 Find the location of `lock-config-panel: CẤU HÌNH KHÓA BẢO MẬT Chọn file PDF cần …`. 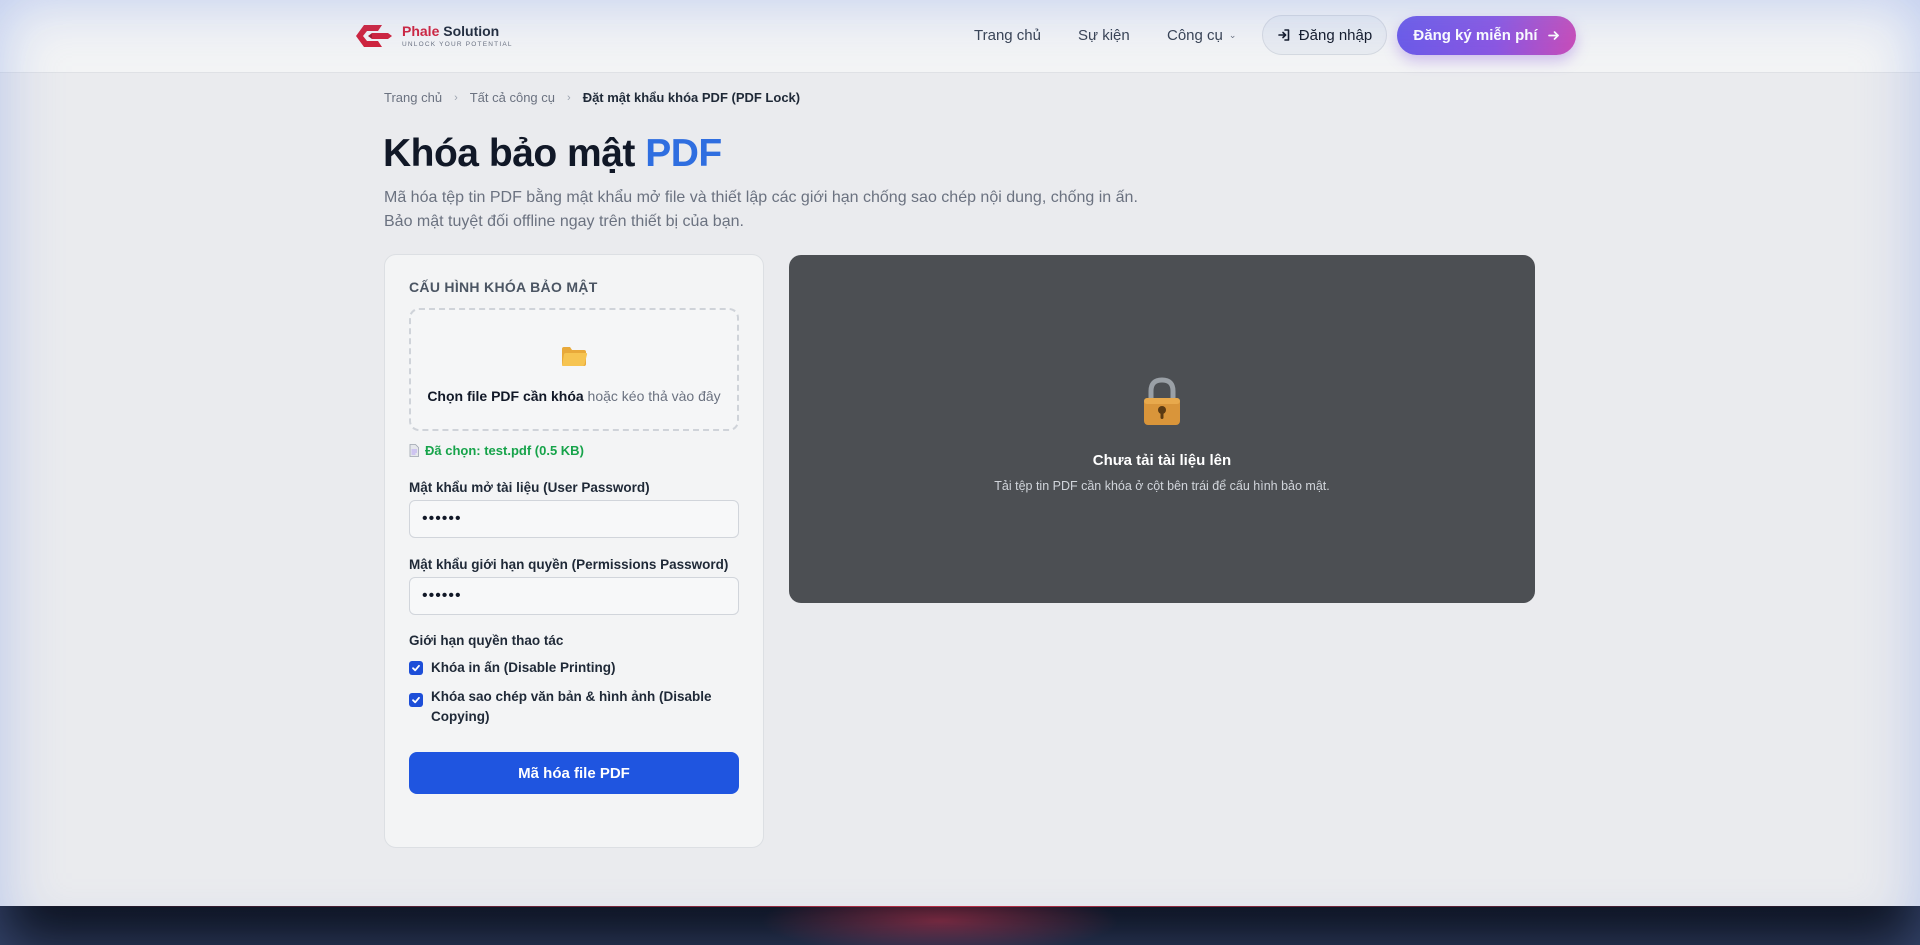

lock-config-panel: CẤU HÌNH KHÓA BẢO MẬT Chọn file PDF cần … is located at coordinates (574, 551).